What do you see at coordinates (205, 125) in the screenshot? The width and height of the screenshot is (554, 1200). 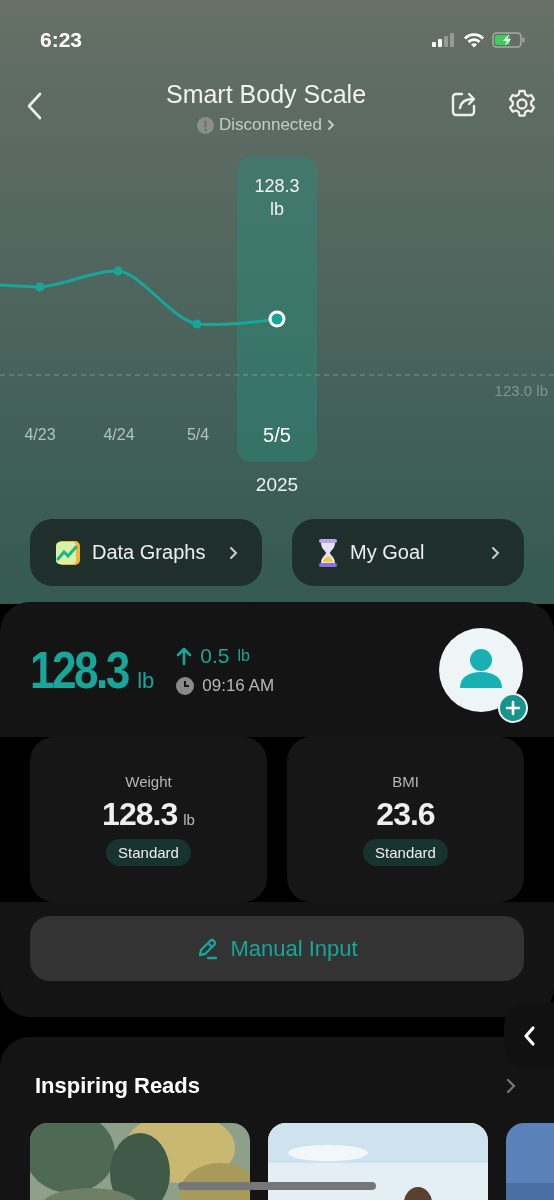 I see `warning-icon` at bounding box center [205, 125].